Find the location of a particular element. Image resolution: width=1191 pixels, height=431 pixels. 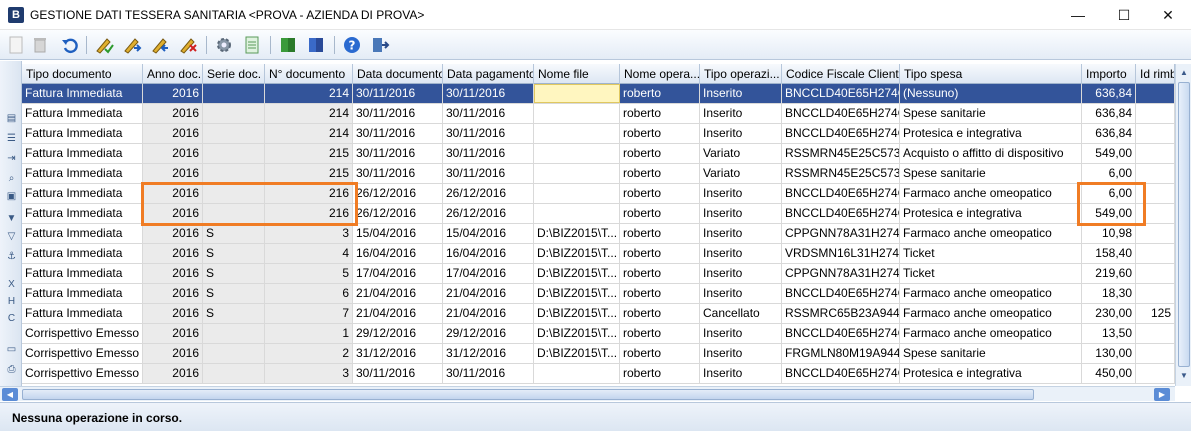

cell-codice-fiscale: RSSMRN45E25C573I is located at coordinates (841, 173).